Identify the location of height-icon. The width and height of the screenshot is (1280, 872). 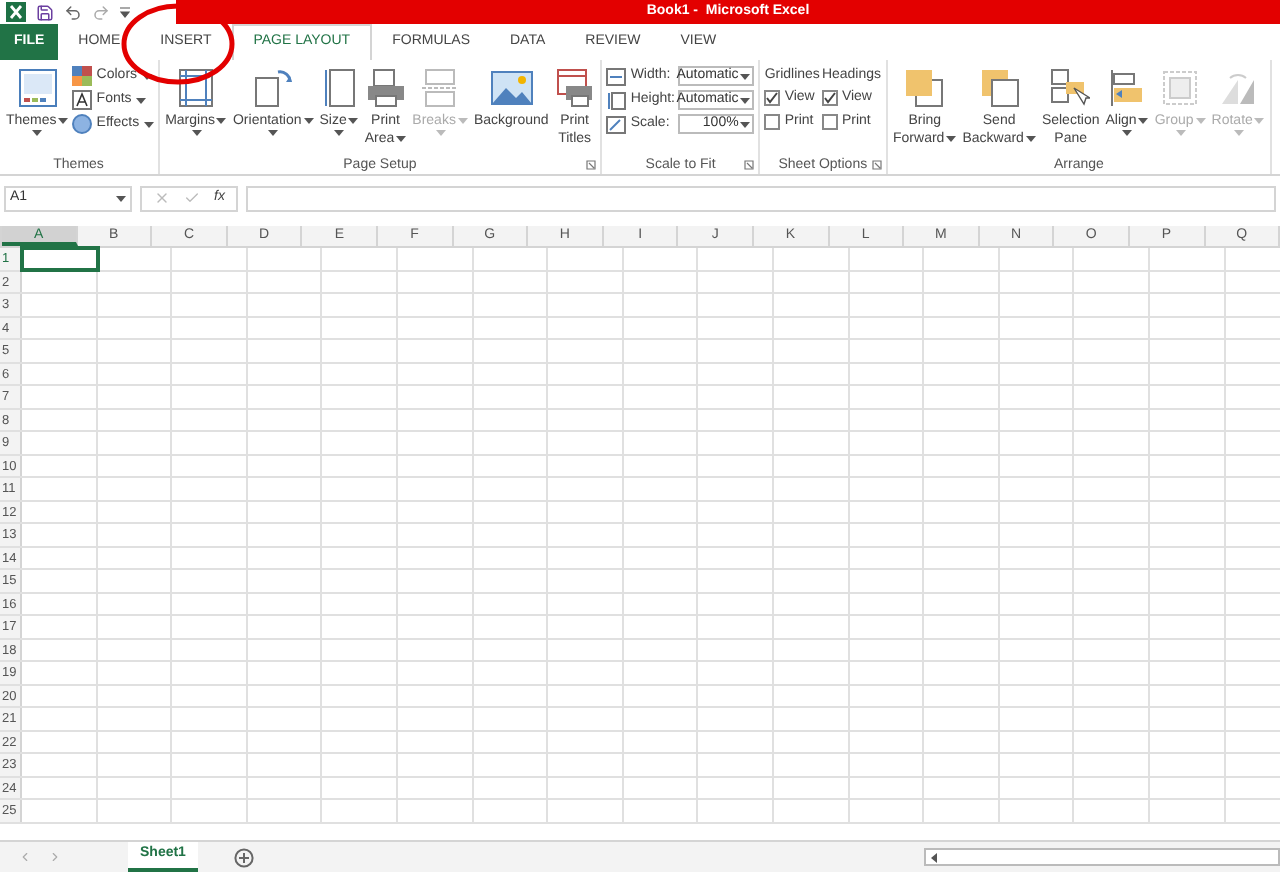
(616, 100).